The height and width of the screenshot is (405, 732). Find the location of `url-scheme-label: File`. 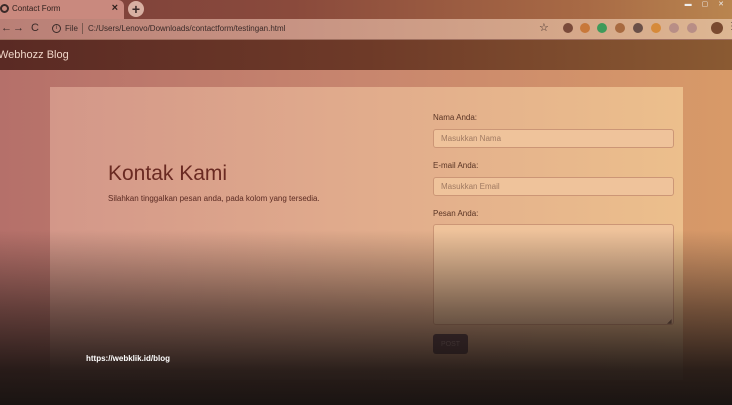

url-scheme-label: File is located at coordinates (71, 28).